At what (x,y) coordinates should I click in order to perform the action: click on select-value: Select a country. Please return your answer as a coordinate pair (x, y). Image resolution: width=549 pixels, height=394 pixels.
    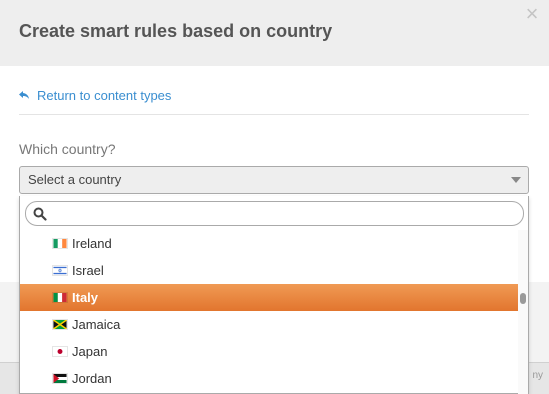
    Looking at the image, I should click on (75, 179).